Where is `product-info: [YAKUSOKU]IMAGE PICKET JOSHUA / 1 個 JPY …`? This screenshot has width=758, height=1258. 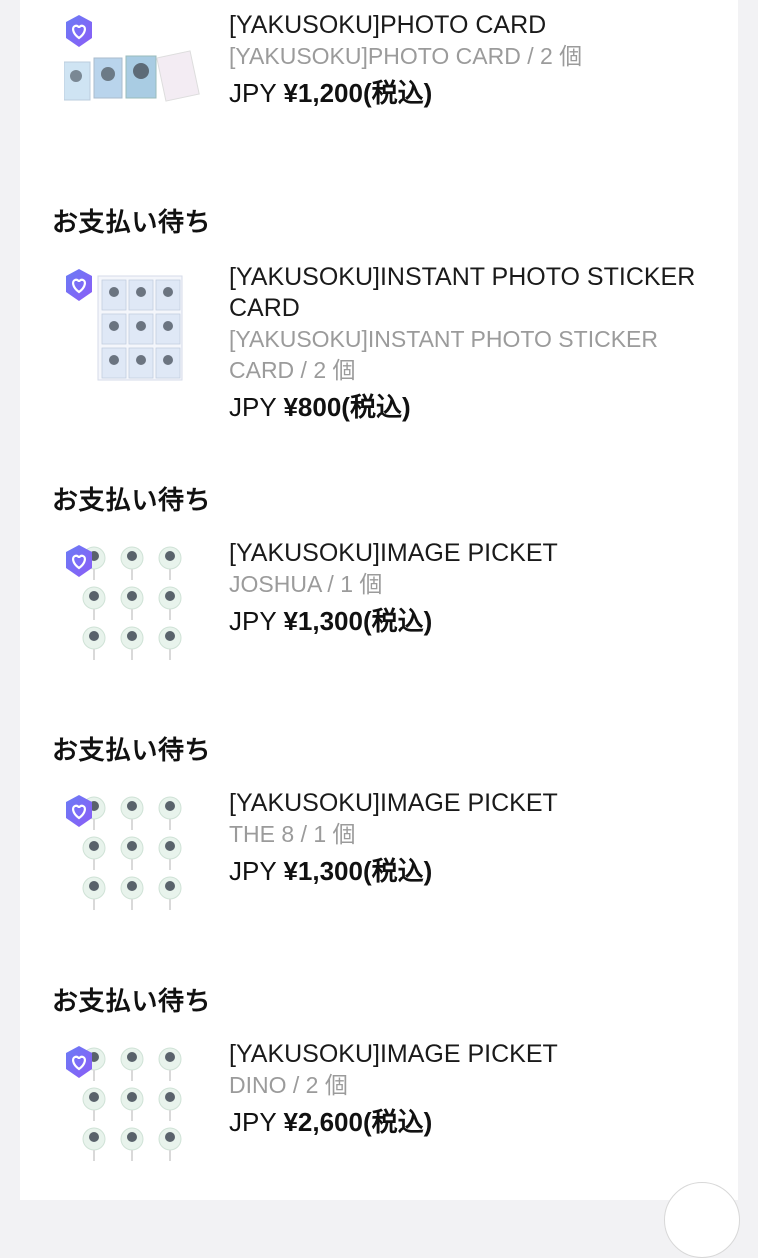 product-info: [YAKUSOKU]IMAGE PICKET JOSHUA / 1 個 JPY … is located at coordinates (469, 588).